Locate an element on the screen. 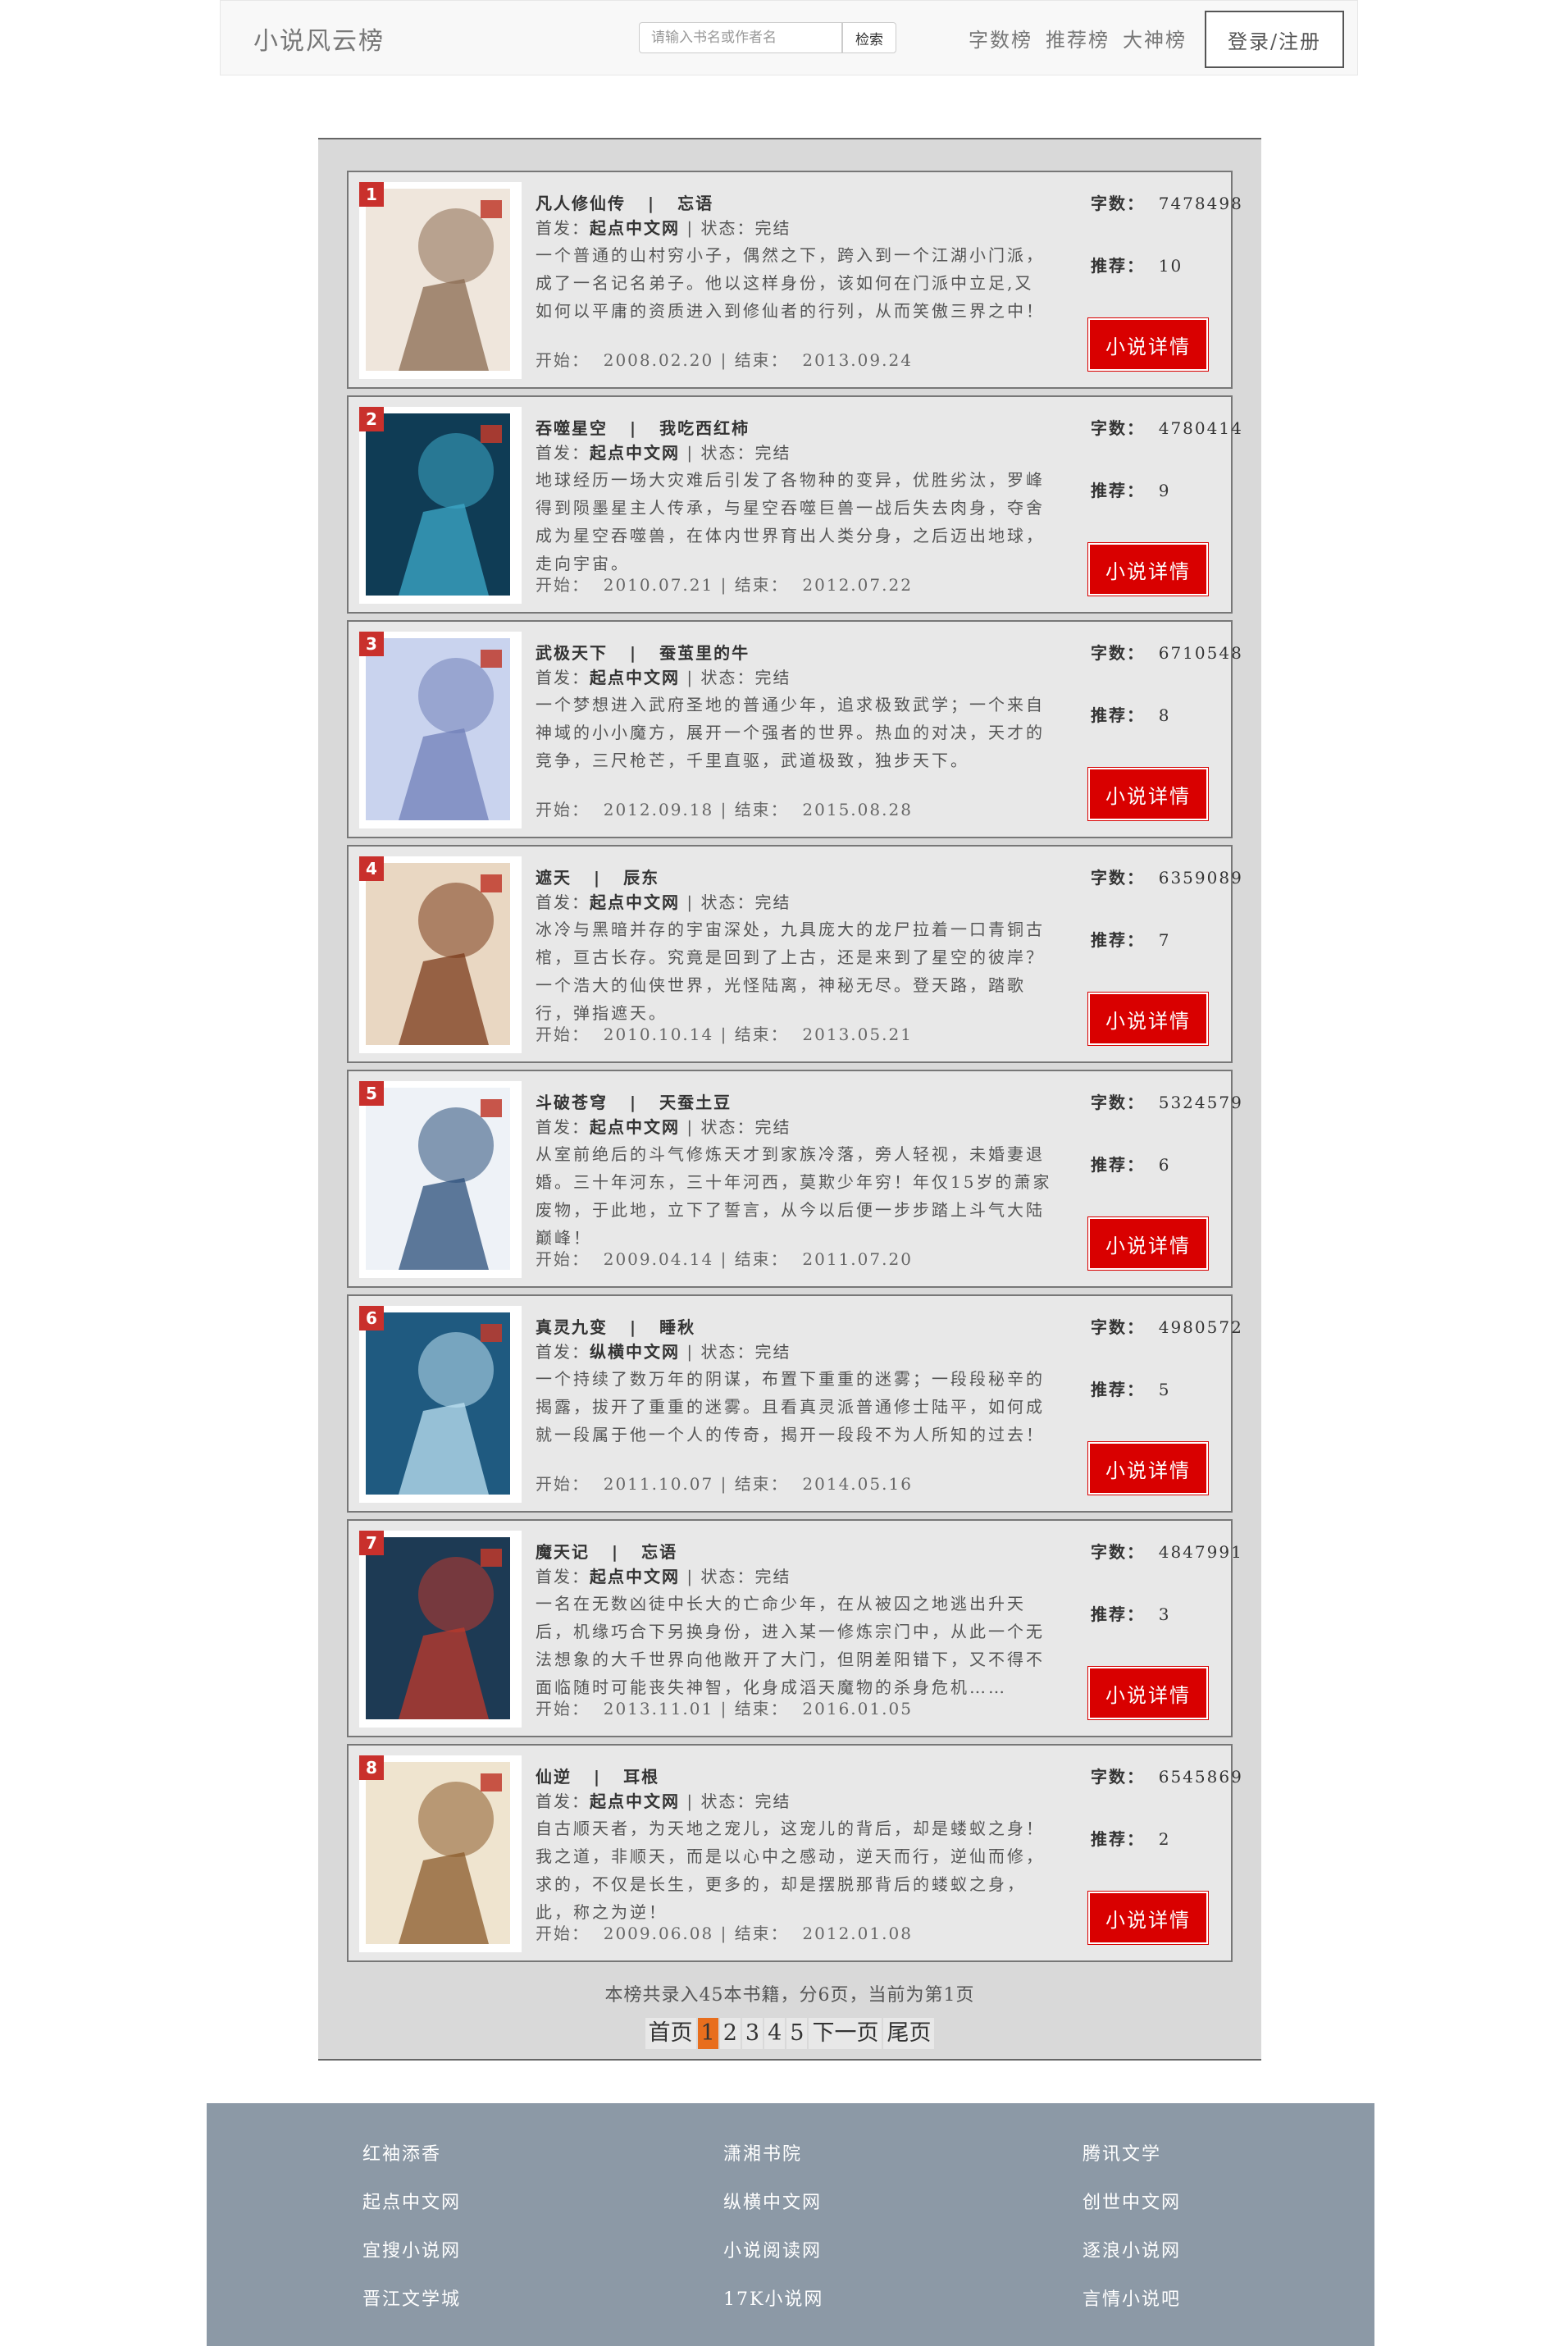 This screenshot has height=2346, width=1568. end-date: 2013.09.24 is located at coordinates (857, 360).